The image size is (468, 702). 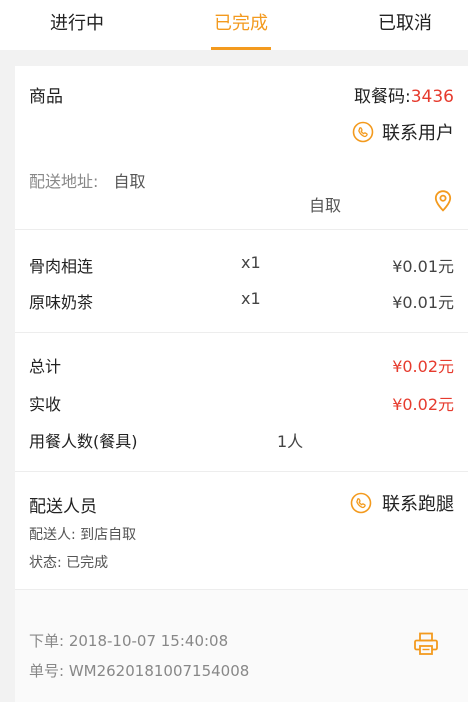 What do you see at coordinates (63, 507) in the screenshot?
I see `delivery-title: 配送人员` at bounding box center [63, 507].